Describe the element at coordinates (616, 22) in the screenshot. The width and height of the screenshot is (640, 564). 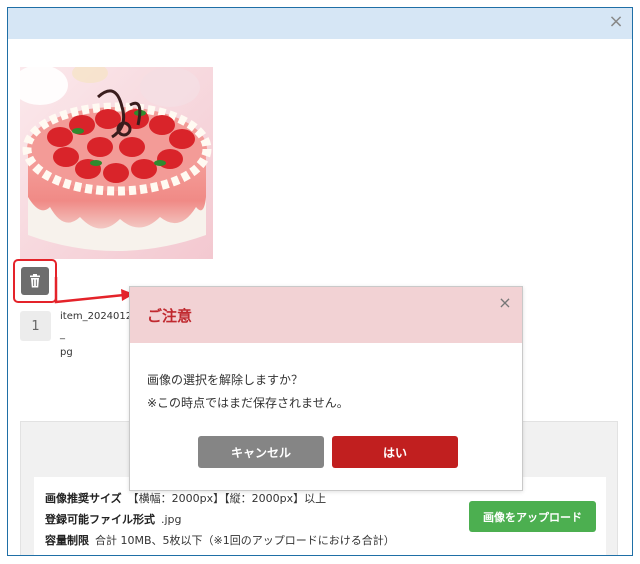
I see `window-close-icon: ×` at that location.